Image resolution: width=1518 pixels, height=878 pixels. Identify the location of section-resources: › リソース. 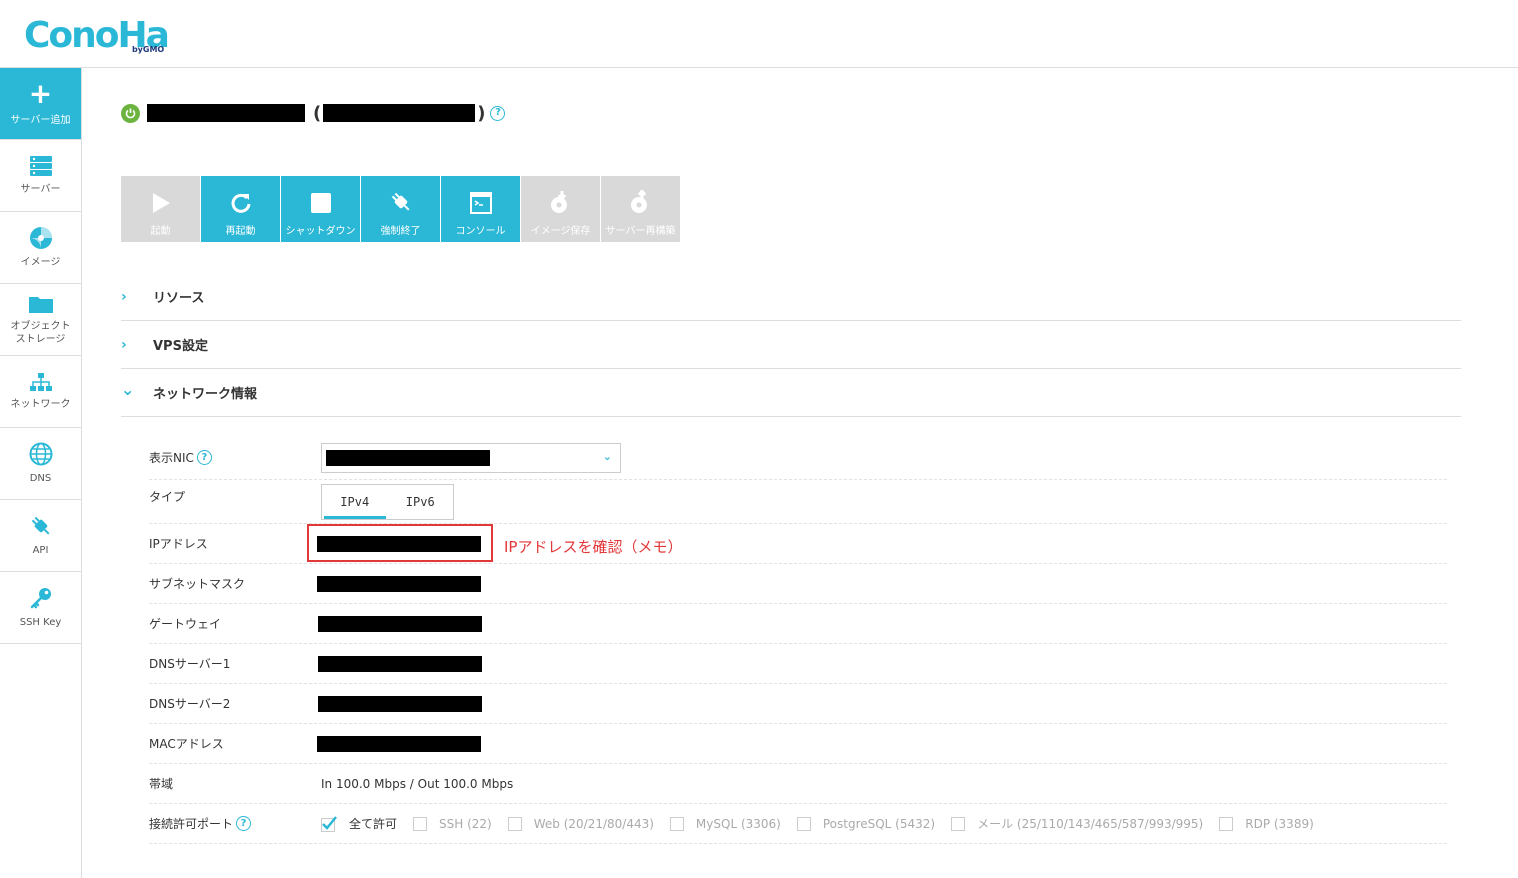
(791, 297).